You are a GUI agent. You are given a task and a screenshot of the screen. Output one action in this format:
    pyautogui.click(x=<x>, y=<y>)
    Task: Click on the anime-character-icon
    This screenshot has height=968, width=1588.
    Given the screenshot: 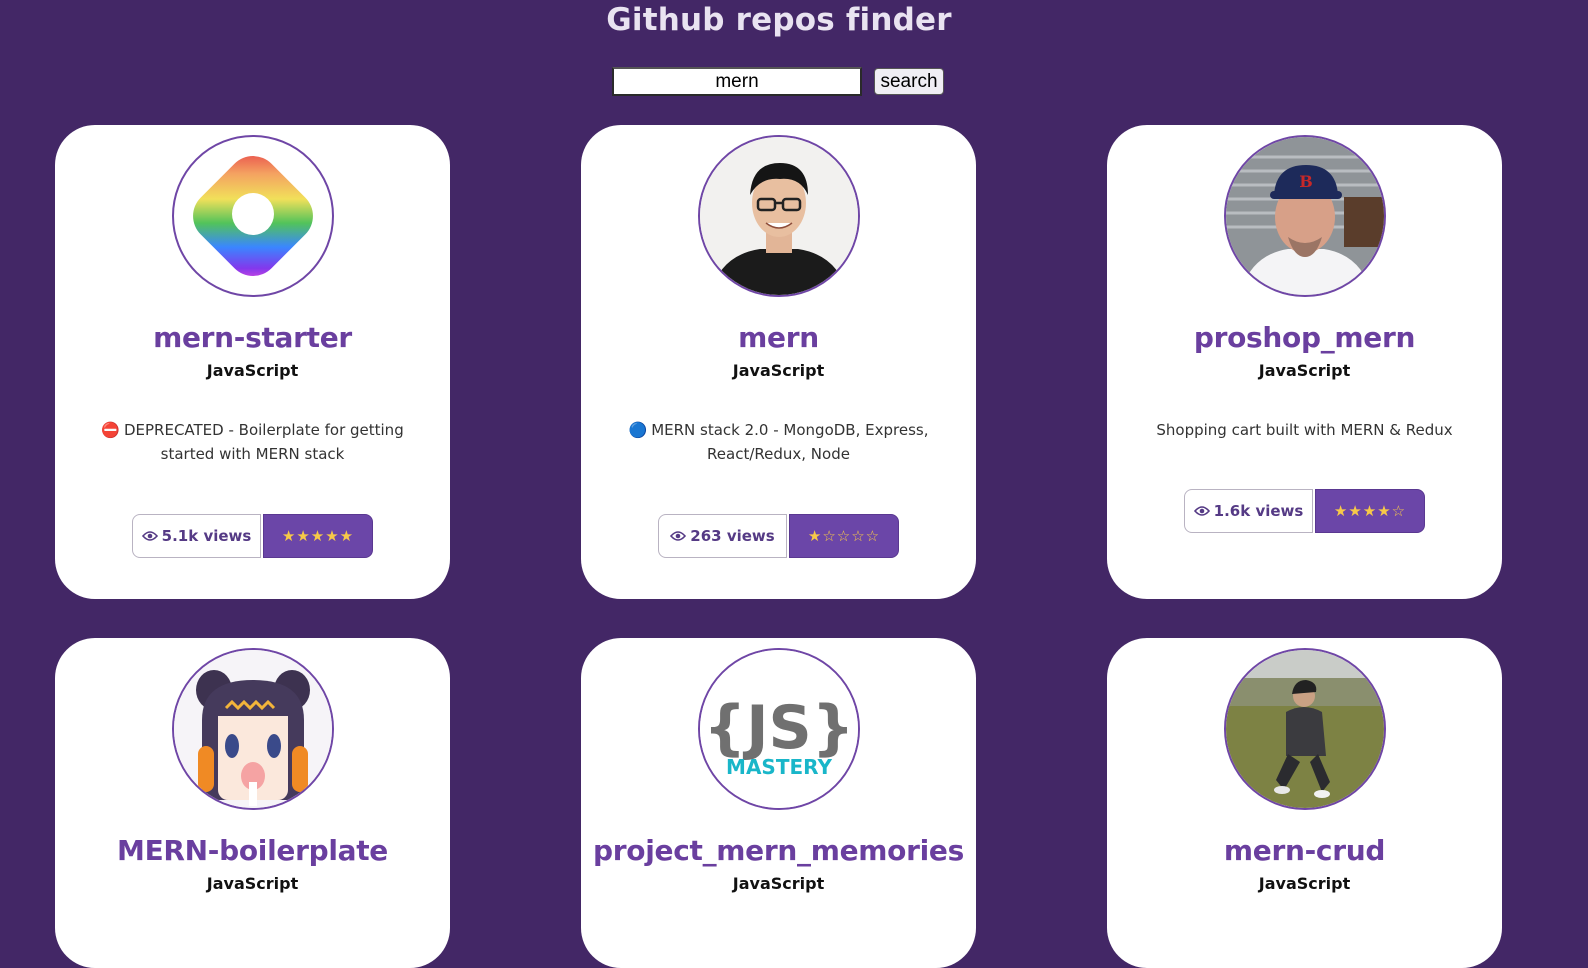 What is the action you would take?
    pyautogui.click(x=253, y=729)
    